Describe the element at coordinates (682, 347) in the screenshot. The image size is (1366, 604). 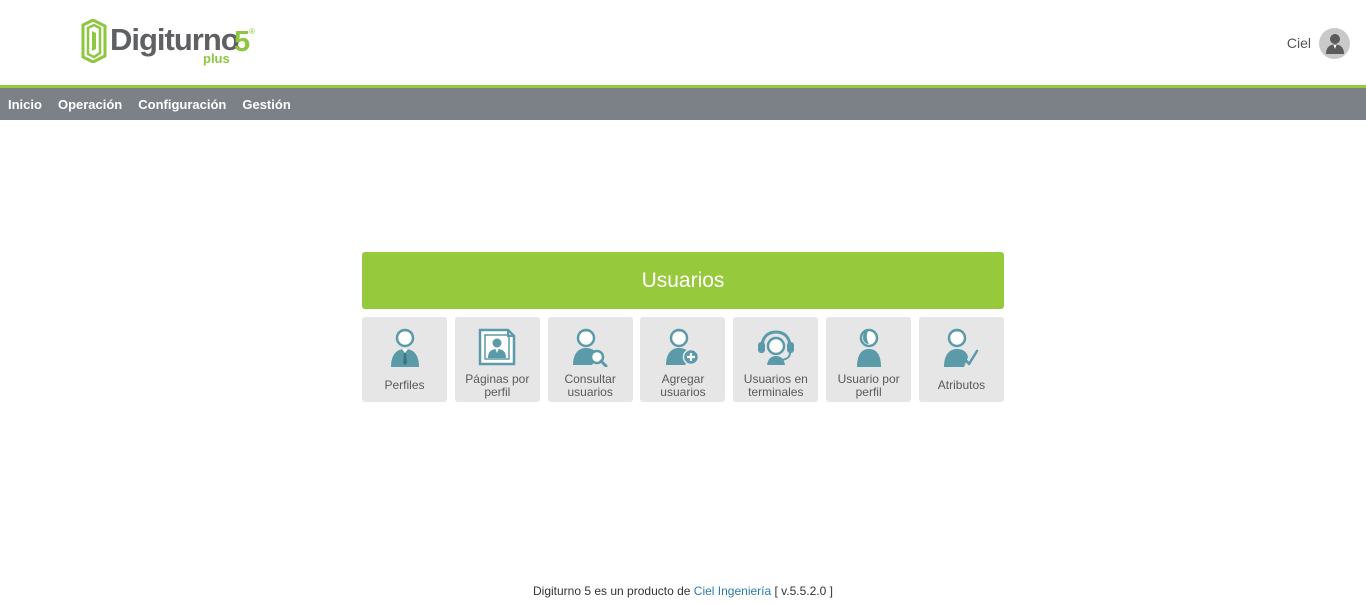
I see `user-add-icon` at that location.